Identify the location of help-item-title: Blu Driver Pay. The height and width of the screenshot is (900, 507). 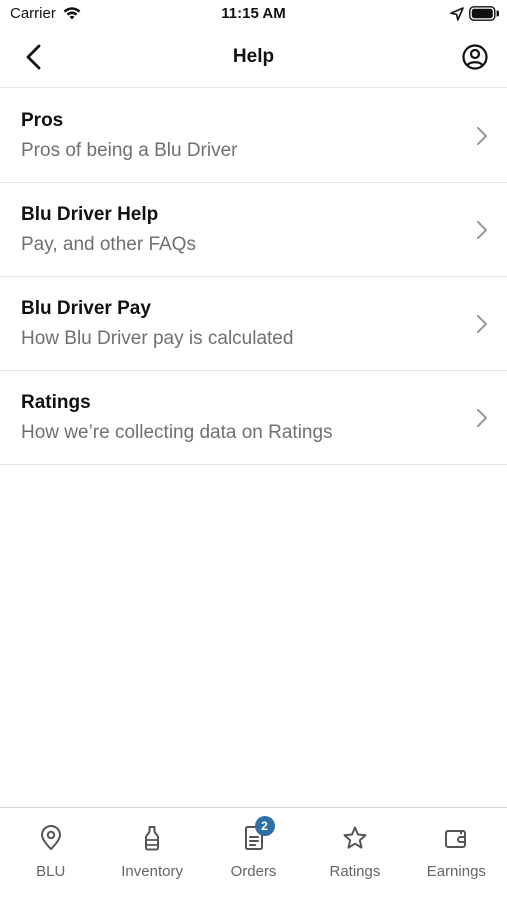
(86, 308).